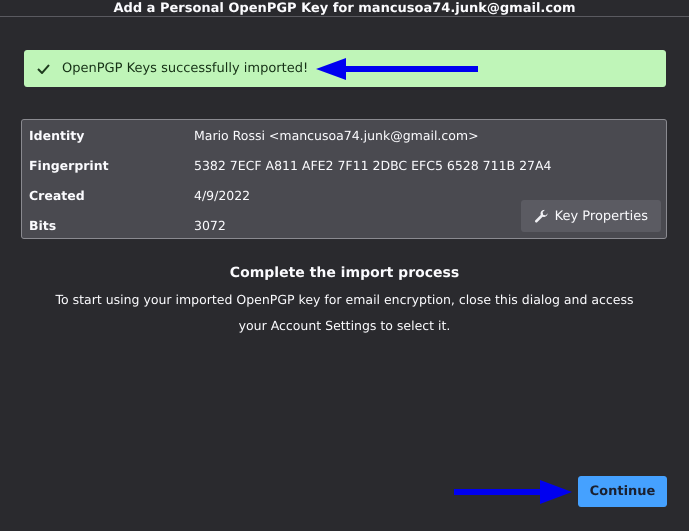 The image size is (689, 531). I want to click on field-value: Mario Rossi <mancusoa74.junk@gmail.com>, so click(337, 136).